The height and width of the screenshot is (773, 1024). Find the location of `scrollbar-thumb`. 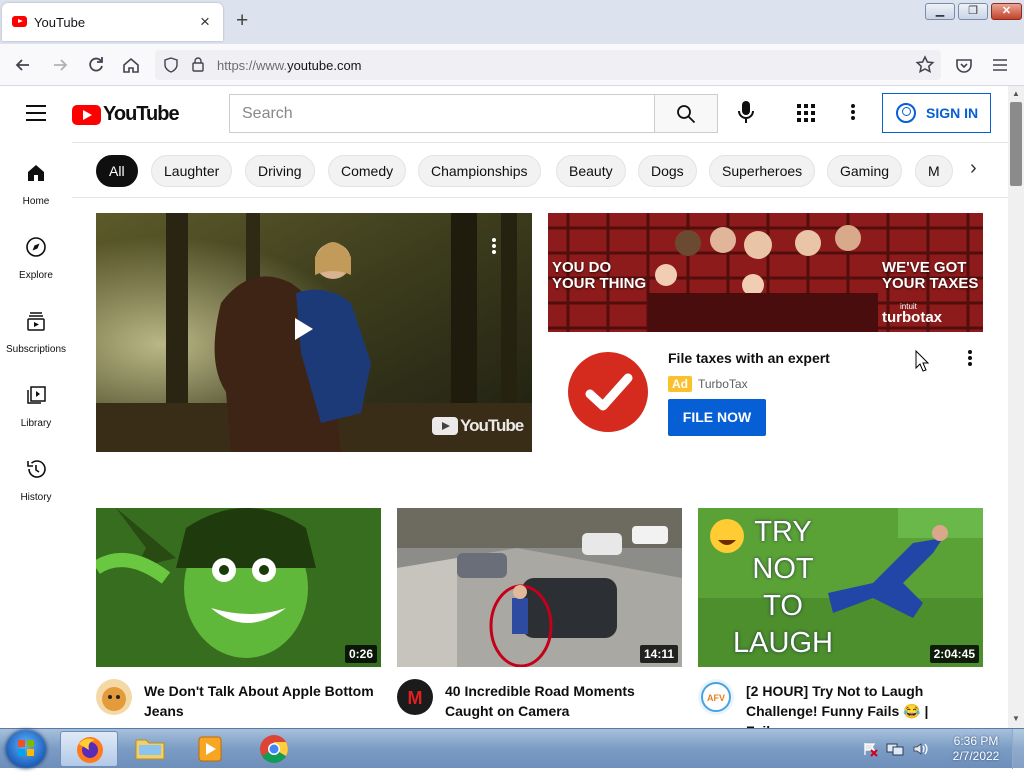

scrollbar-thumb is located at coordinates (1016, 144).